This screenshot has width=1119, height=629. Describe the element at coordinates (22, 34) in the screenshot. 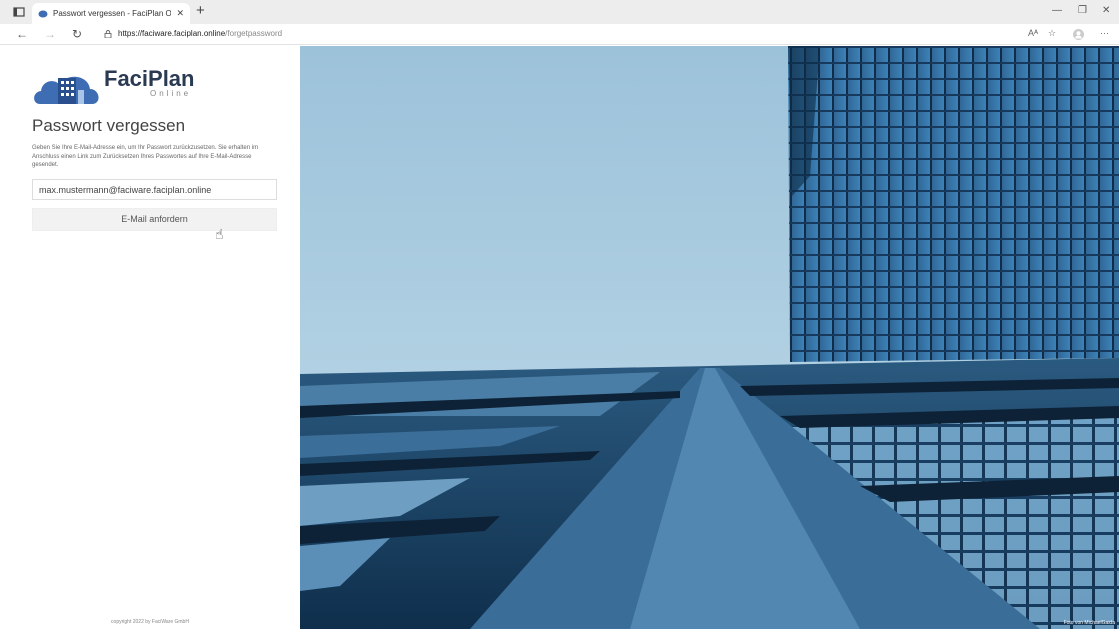

I see `back-icon: ←` at that location.